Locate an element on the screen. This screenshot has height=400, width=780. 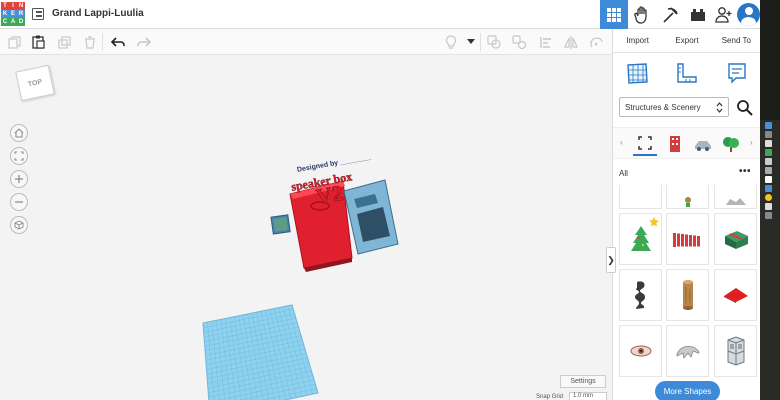
red-tile-icon is located at coordinates (735, 295).